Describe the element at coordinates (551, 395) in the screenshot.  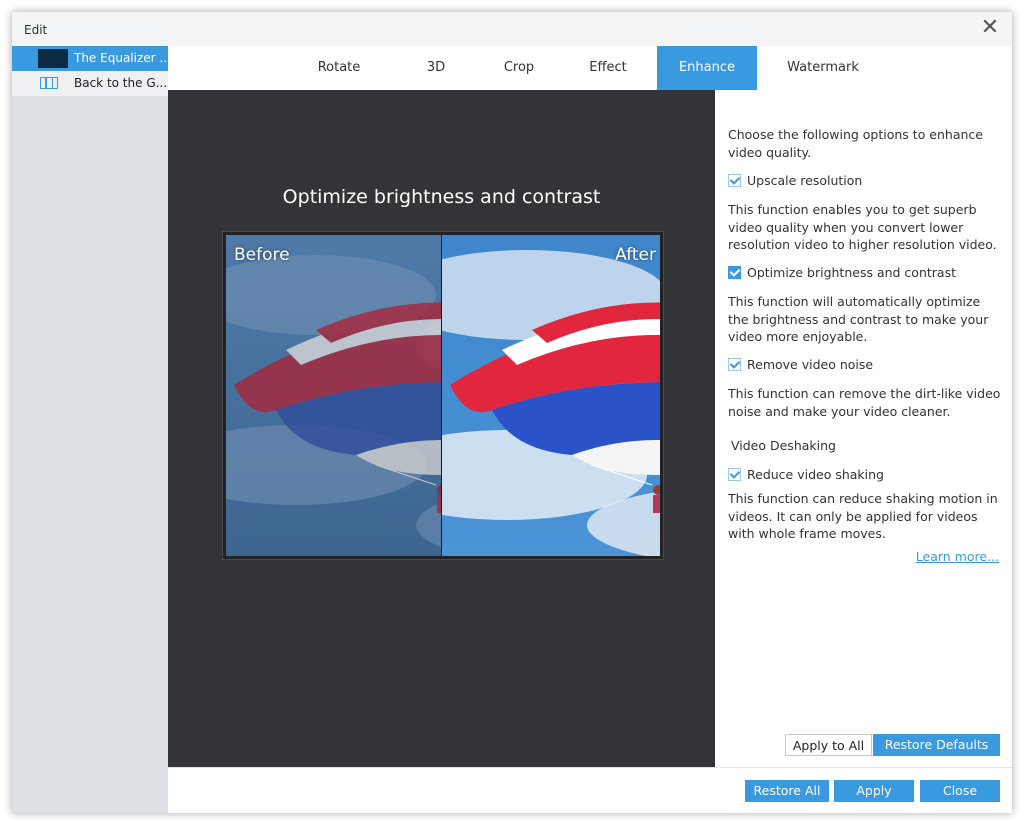
I see `after-image: After` at that location.